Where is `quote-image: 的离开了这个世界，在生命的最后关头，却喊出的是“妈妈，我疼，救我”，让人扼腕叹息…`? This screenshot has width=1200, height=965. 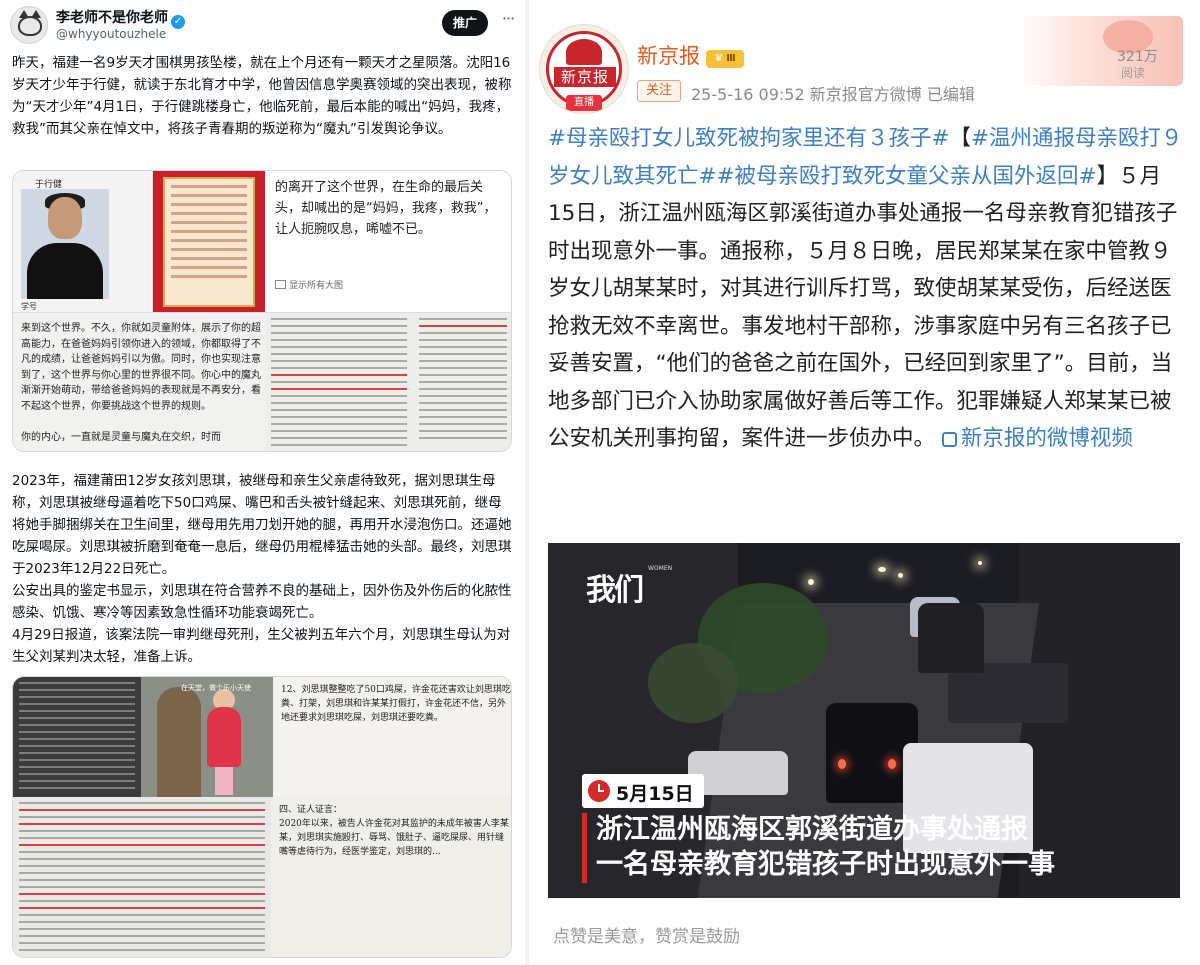 quote-image: 的离开了这个世界，在生命的最后关头，却喊出的是“妈妈，我疼，救我”，让人扼腕叹息… is located at coordinates (388, 242).